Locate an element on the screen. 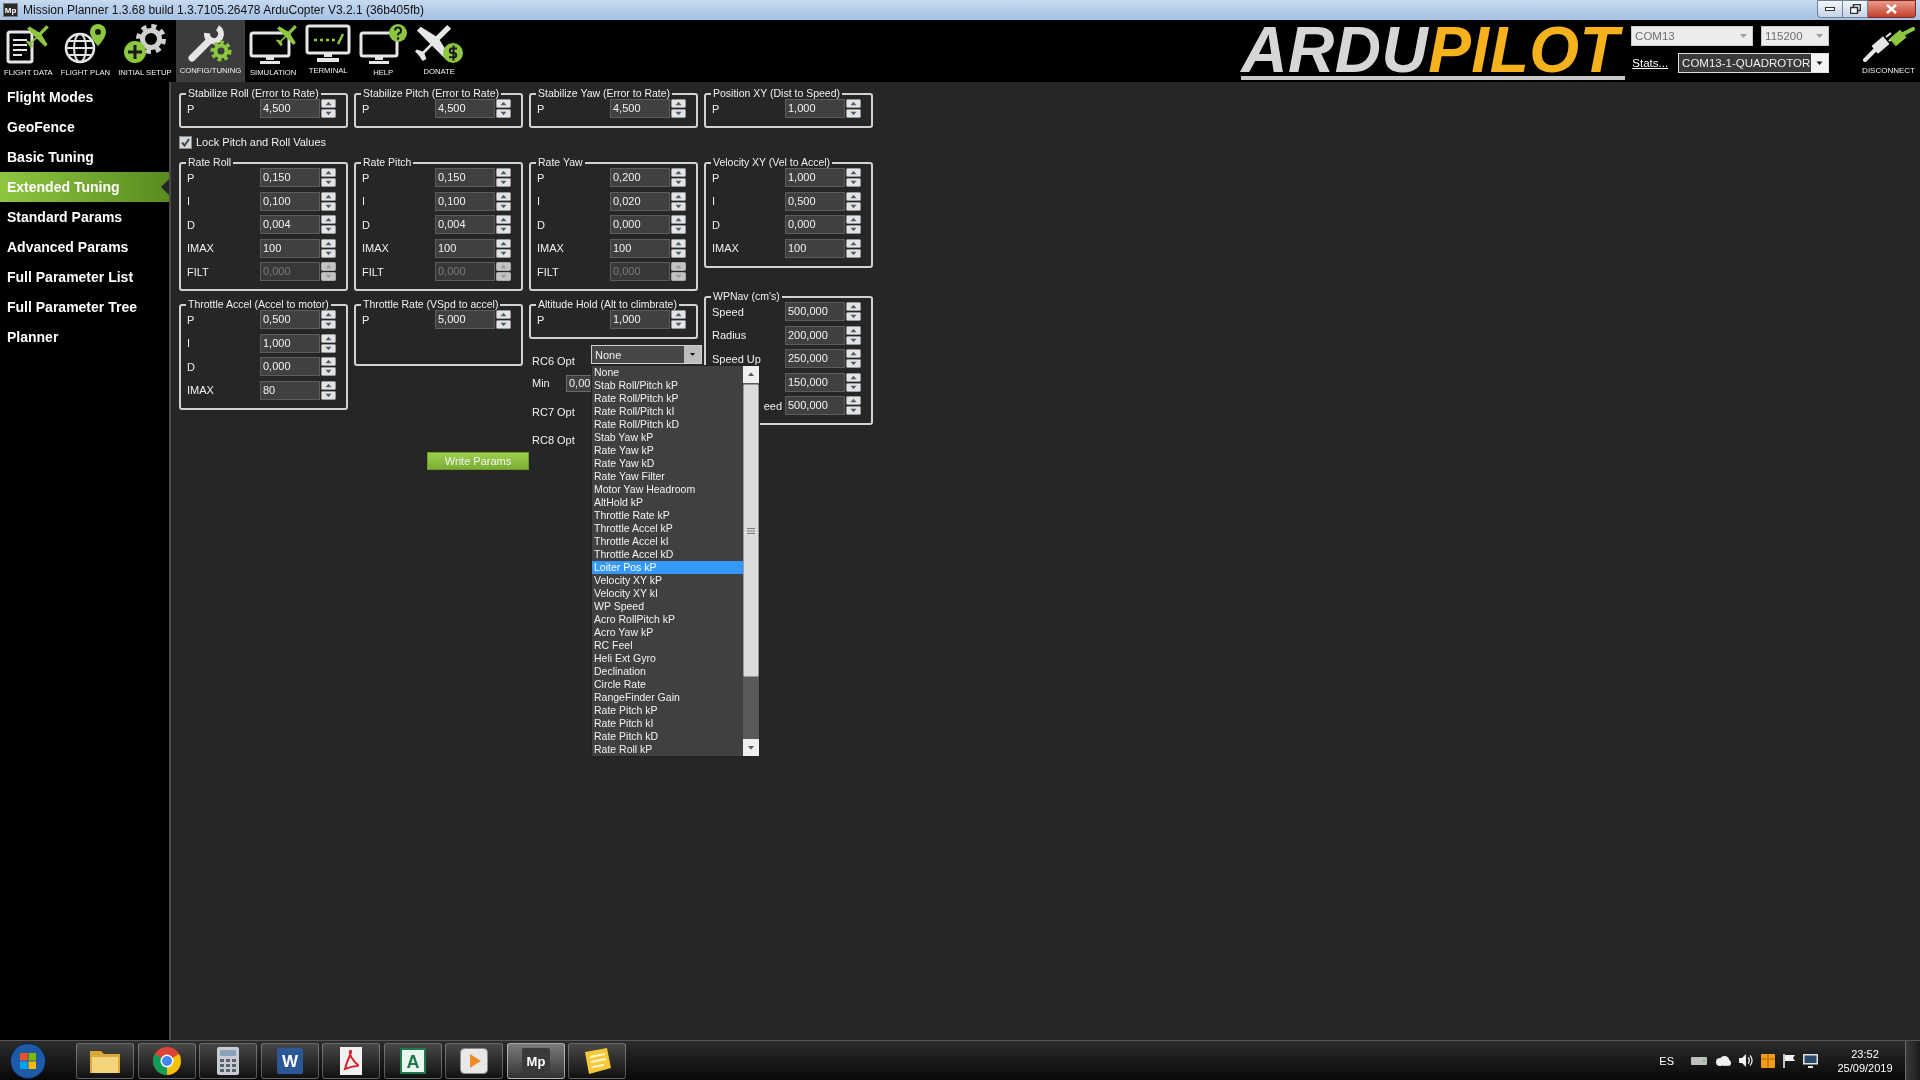  scroll-down-icon is located at coordinates (751, 747).